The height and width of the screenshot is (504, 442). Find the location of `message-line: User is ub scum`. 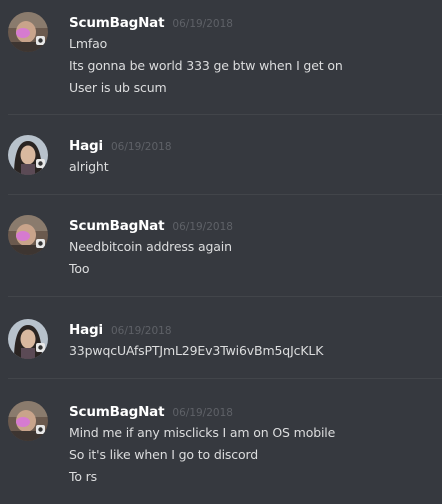

message-line: User is ub scum is located at coordinates (118, 87).